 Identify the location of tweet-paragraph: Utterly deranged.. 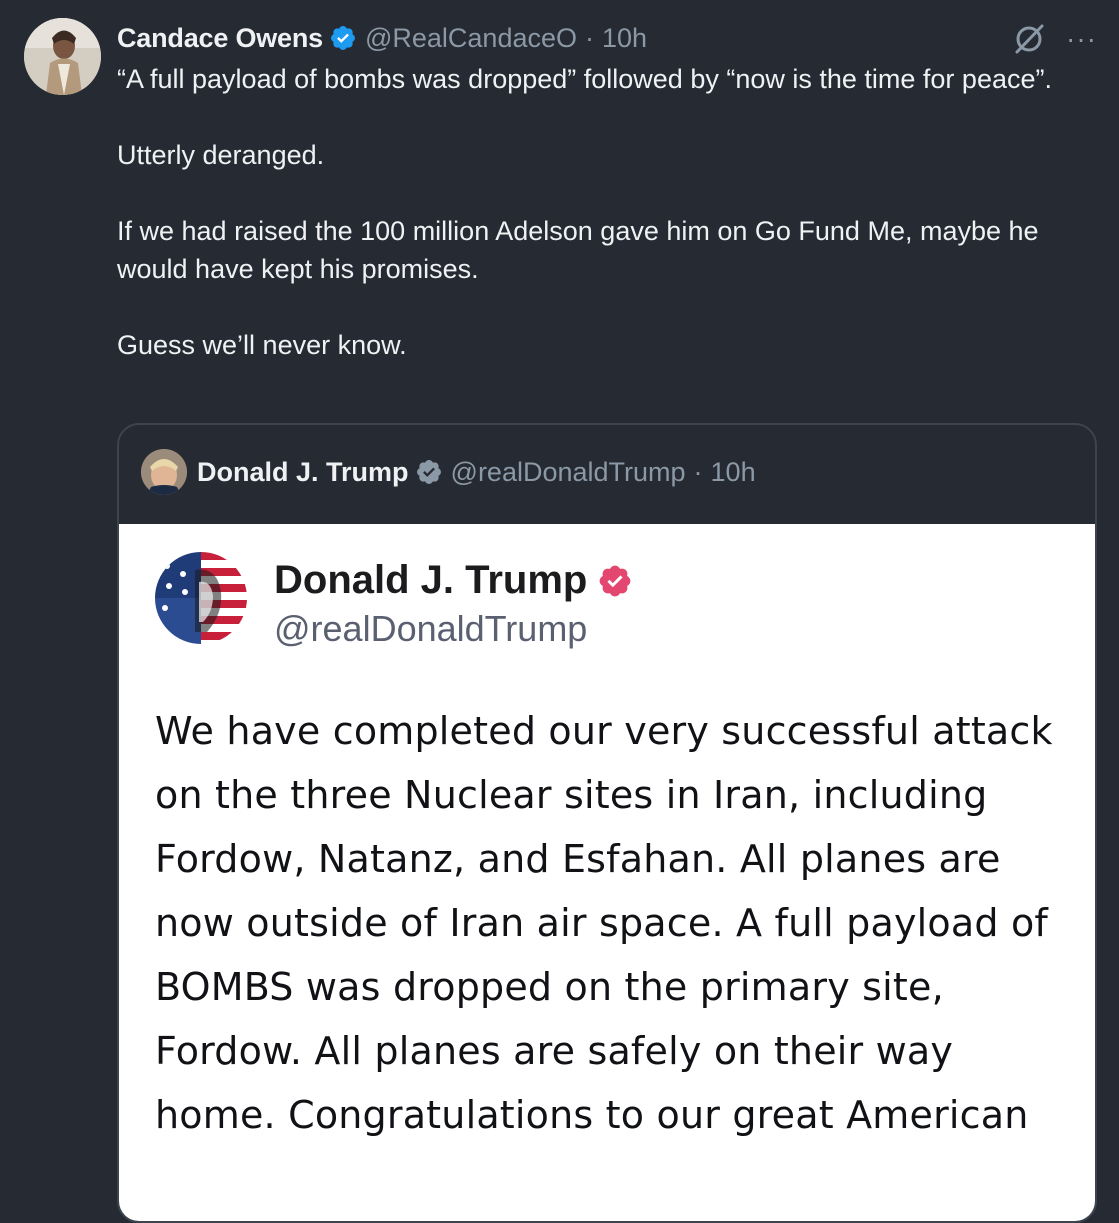
(221, 155).